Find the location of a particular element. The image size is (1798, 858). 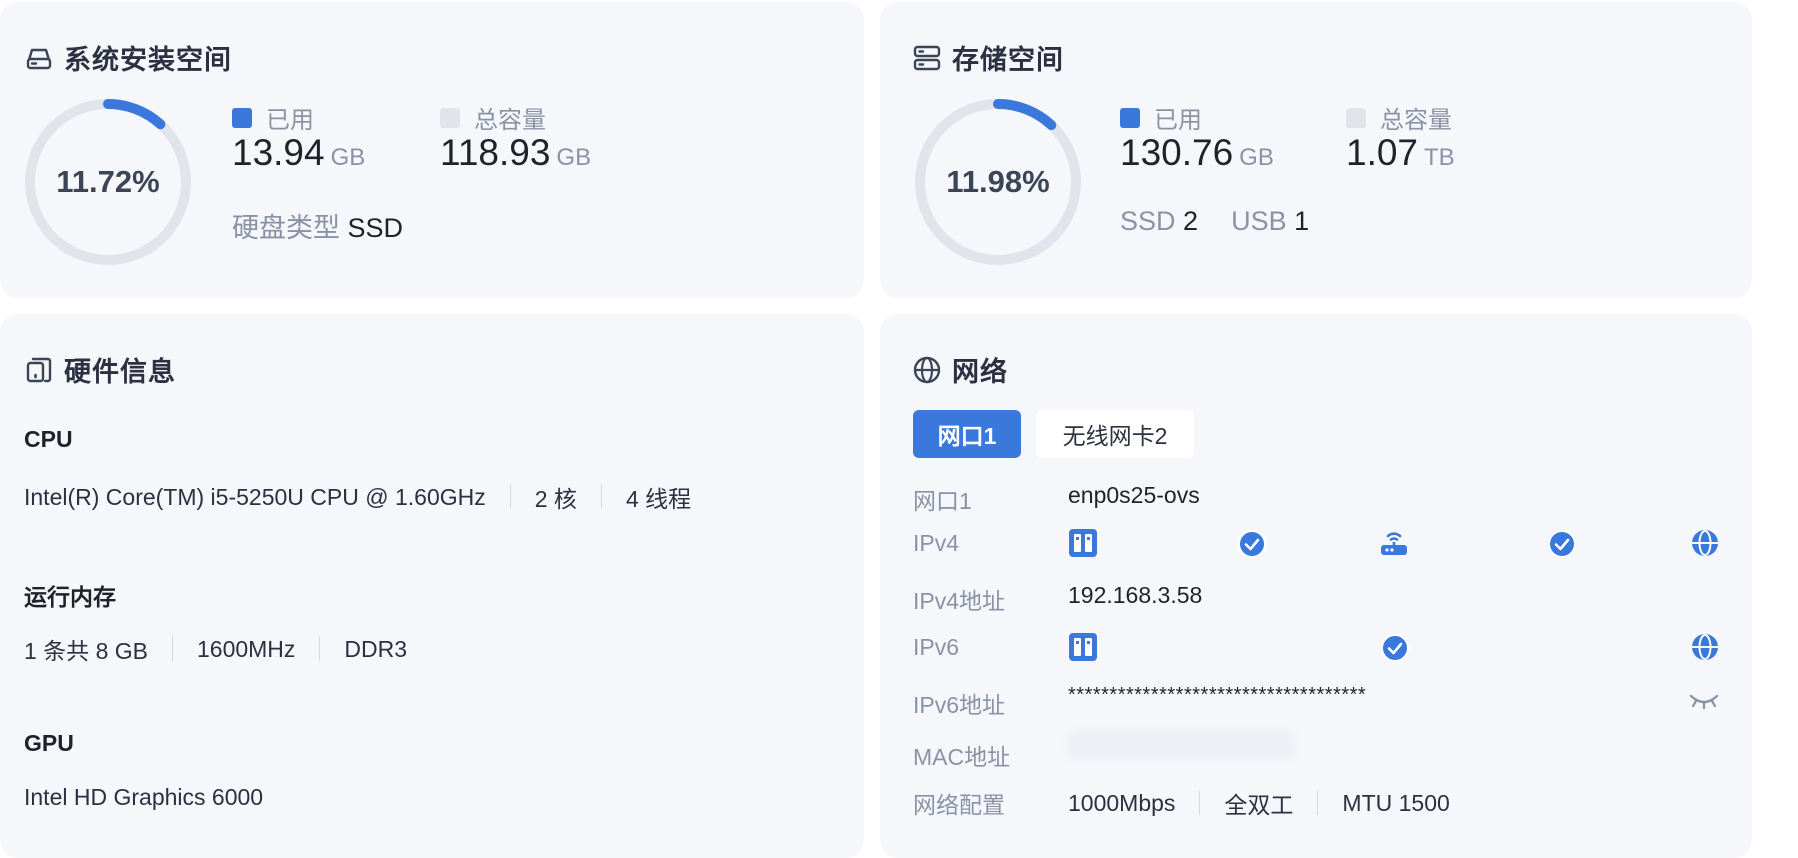

system-total-number: 118.93 is located at coordinates (495, 152).